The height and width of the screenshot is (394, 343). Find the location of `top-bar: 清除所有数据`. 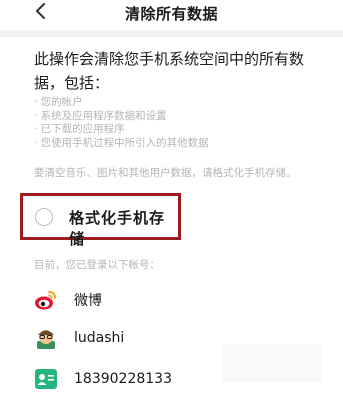

top-bar: 清除所有数据 is located at coordinates (171, 14).